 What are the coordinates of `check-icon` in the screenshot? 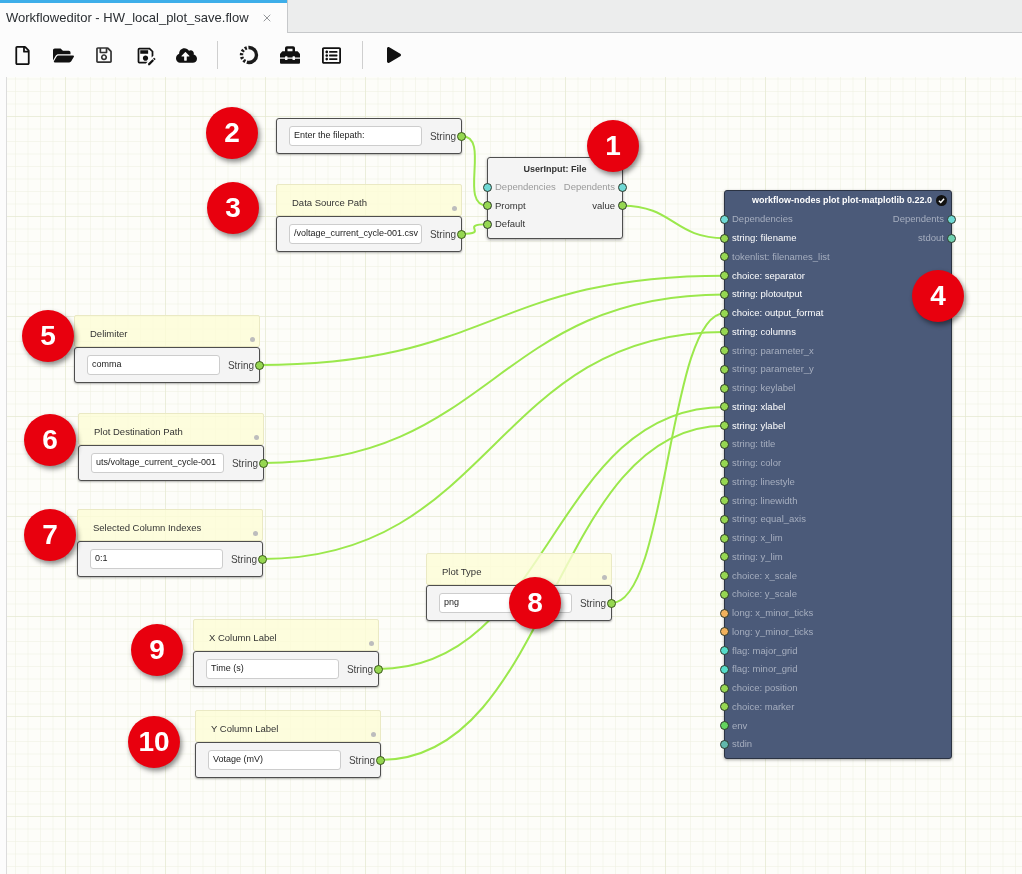 It's located at (941, 200).